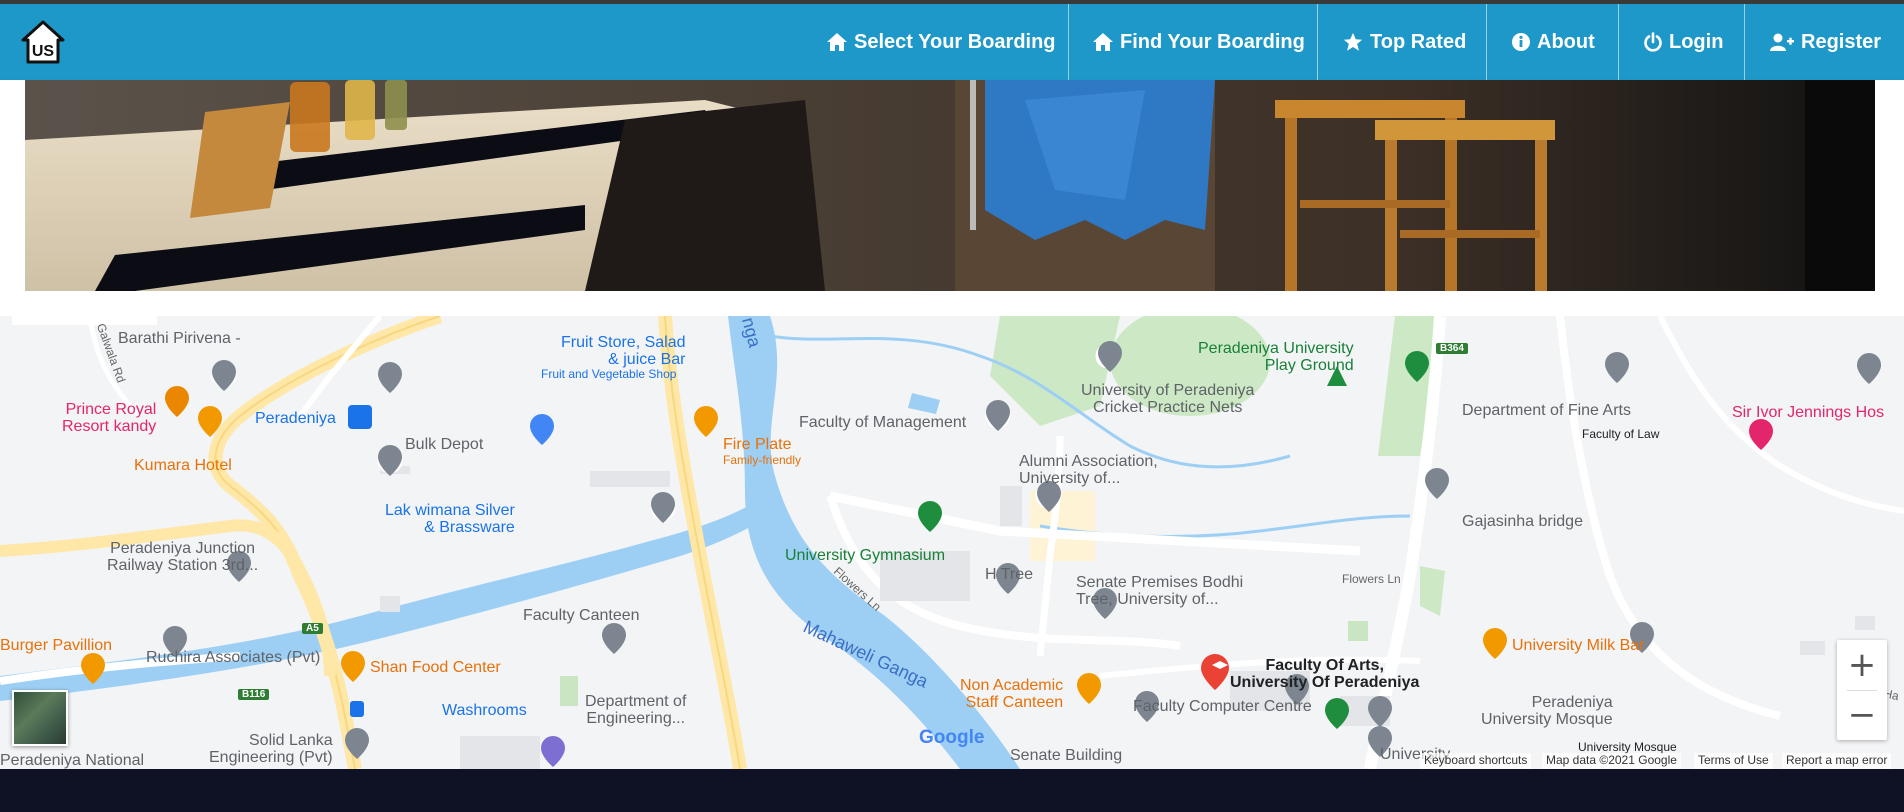  What do you see at coordinates (1611, 761) in the screenshot?
I see `map-data-attribution: Map data ©2021 Google` at bounding box center [1611, 761].